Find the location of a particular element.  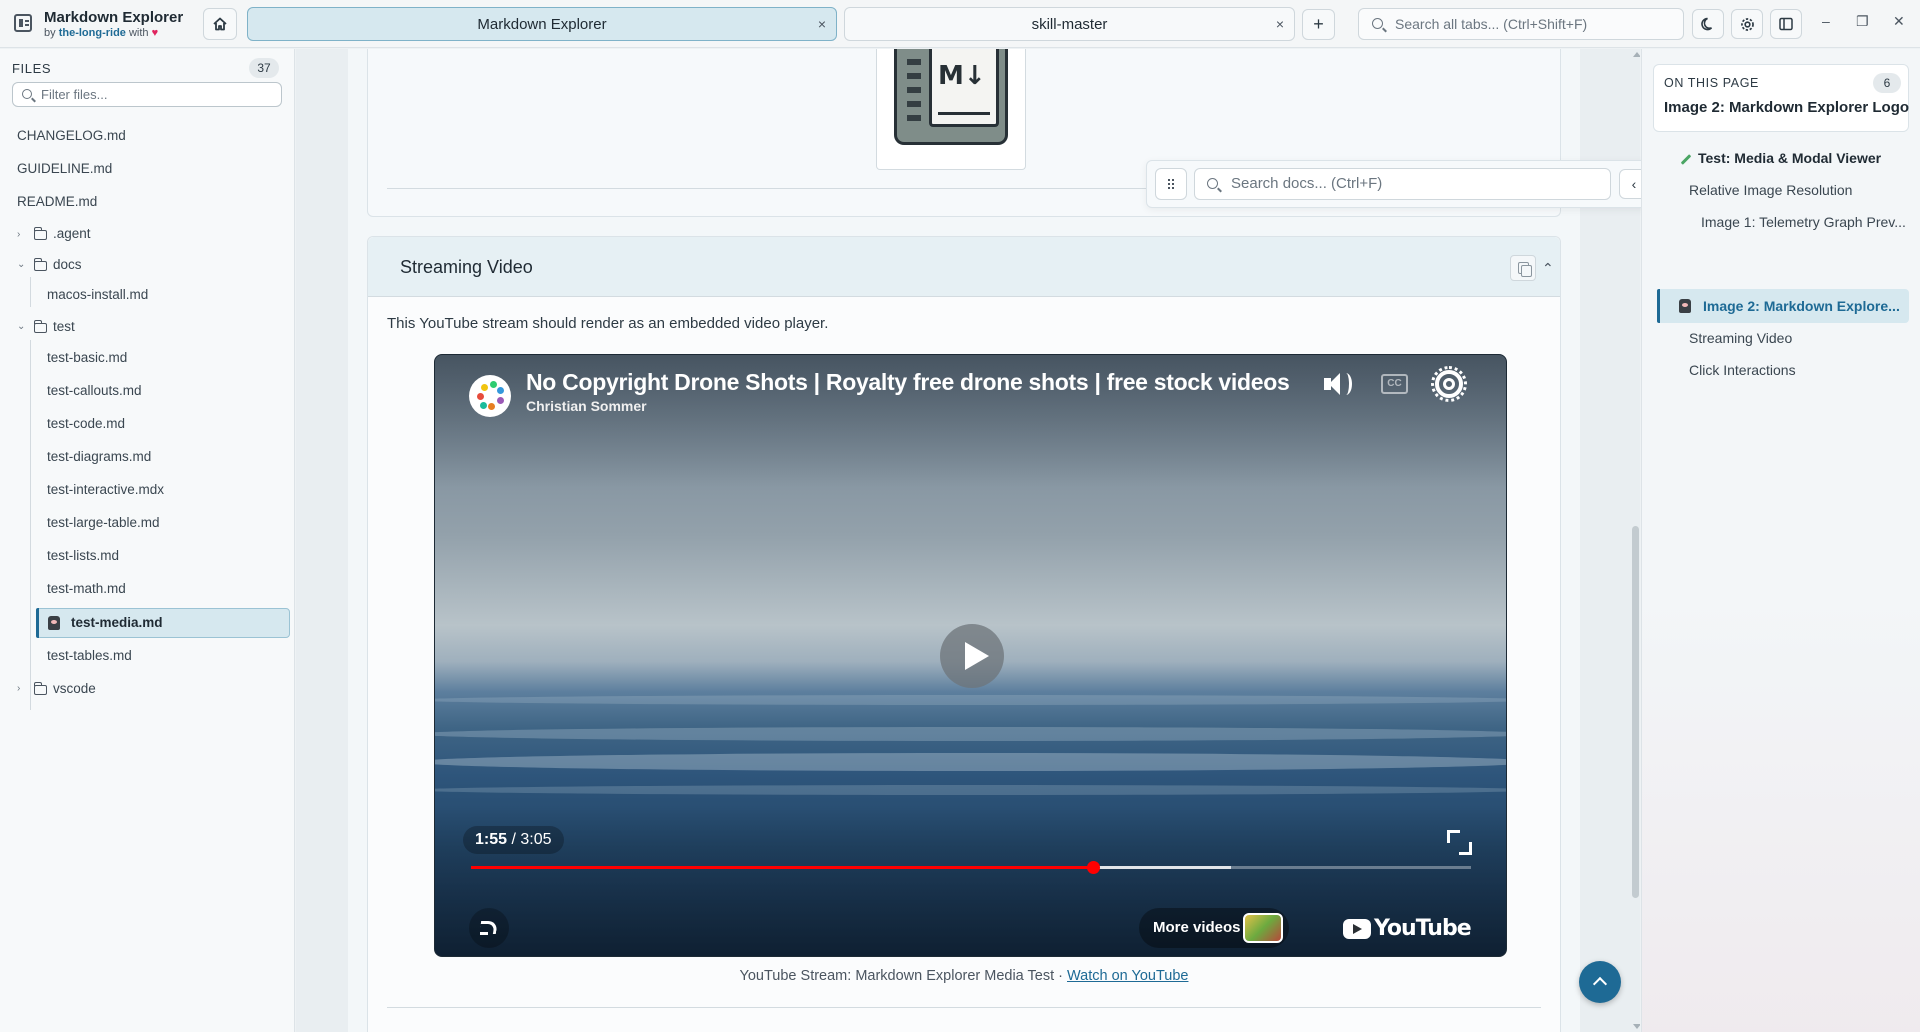

theme-toggle-button is located at coordinates (1708, 24).